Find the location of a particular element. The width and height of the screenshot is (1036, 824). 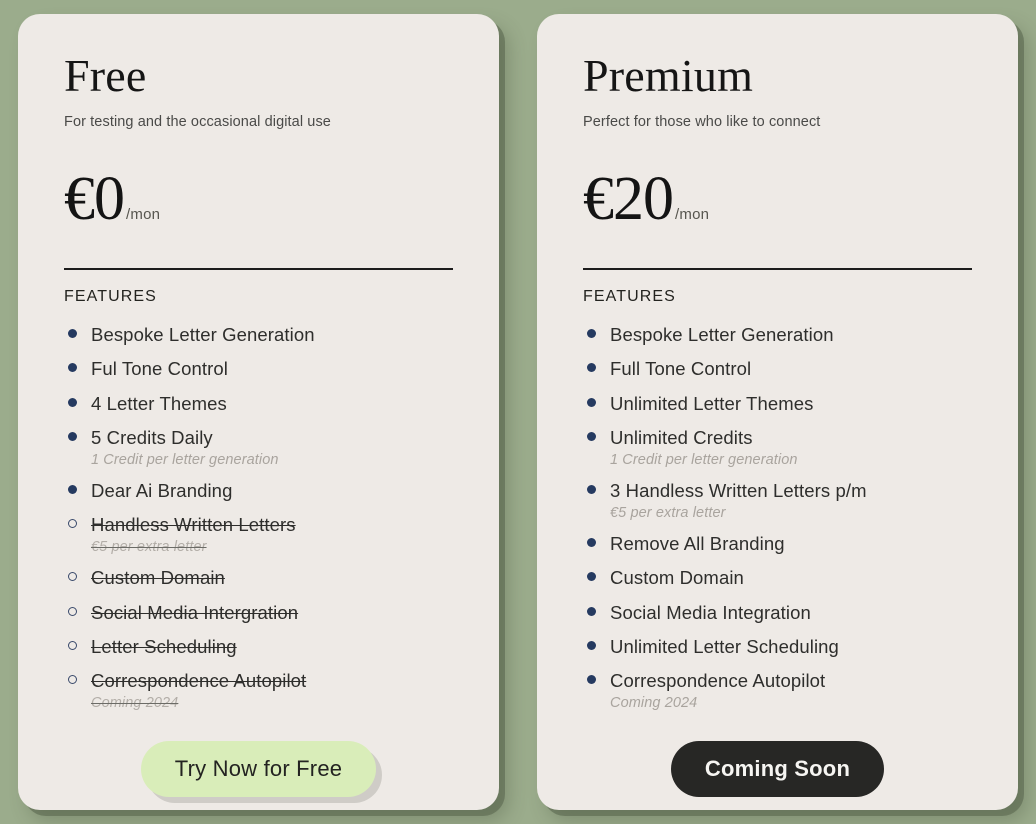

feature-text-column: Ful Tone Control is located at coordinates (272, 368).